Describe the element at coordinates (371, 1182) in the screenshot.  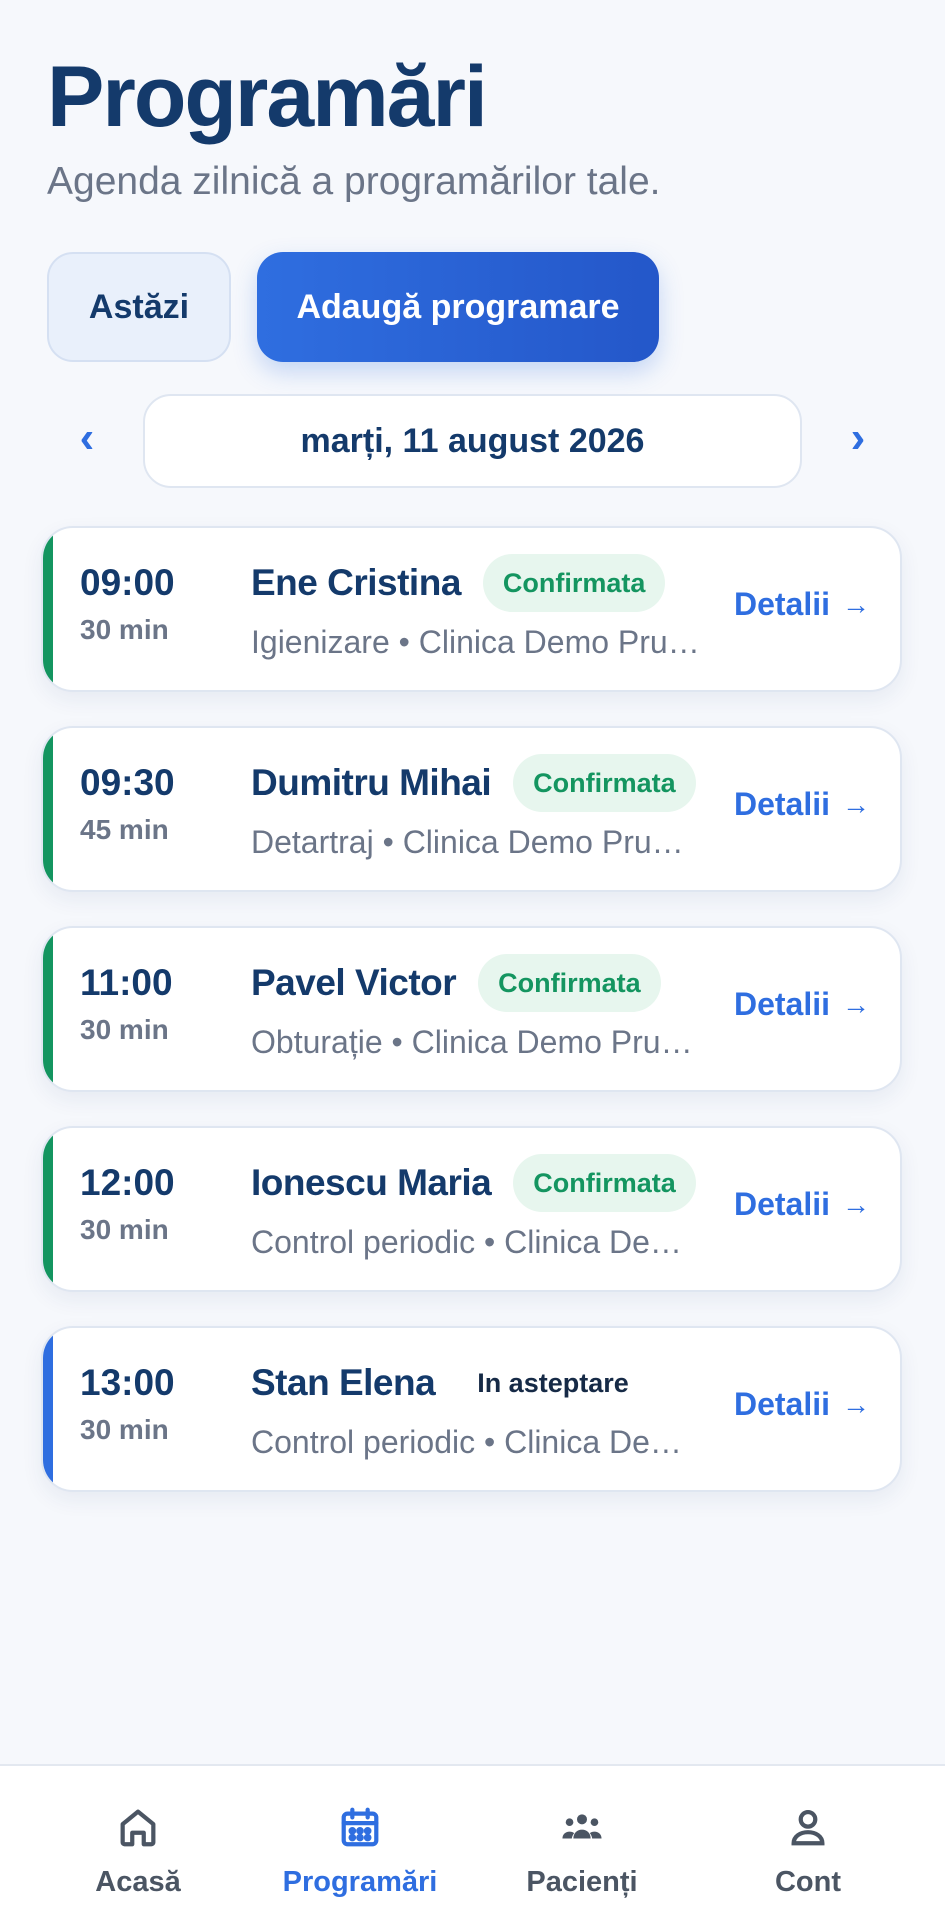
I see `patient-name: Ionescu Maria` at that location.